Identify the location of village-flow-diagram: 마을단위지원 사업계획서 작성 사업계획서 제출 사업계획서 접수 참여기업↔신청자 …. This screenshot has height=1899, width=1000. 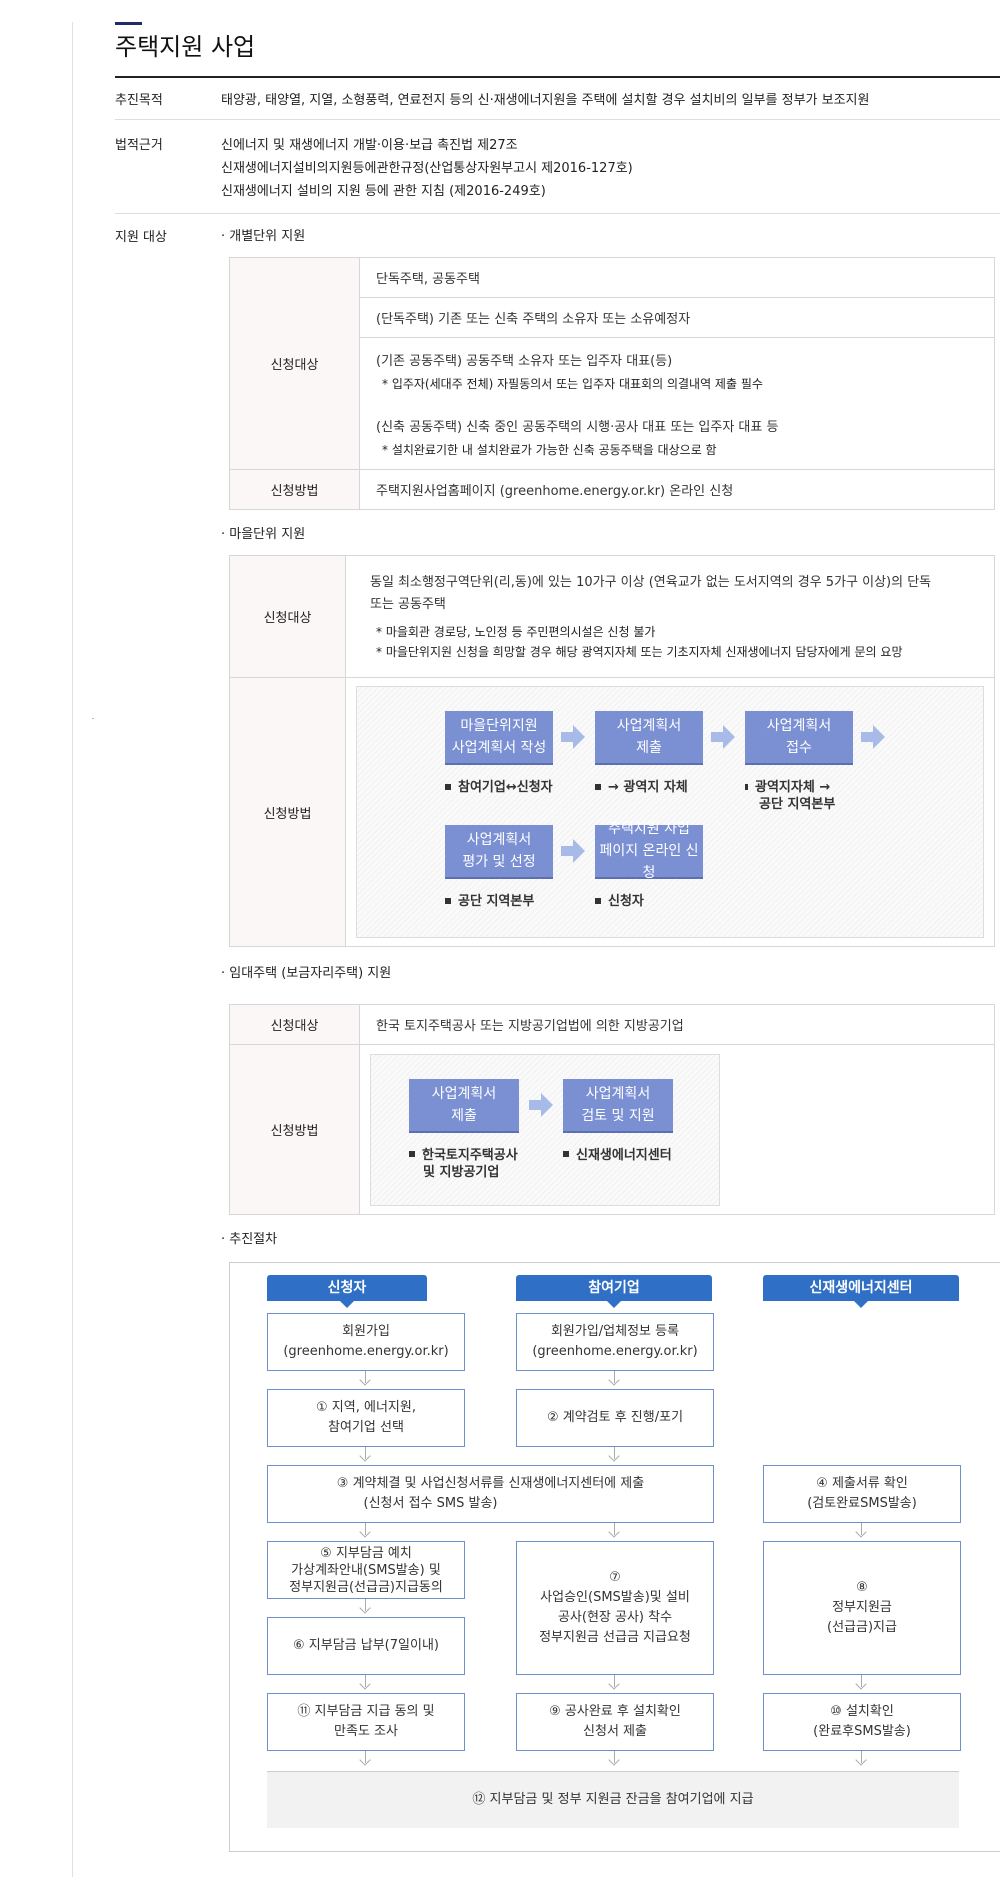
(670, 812).